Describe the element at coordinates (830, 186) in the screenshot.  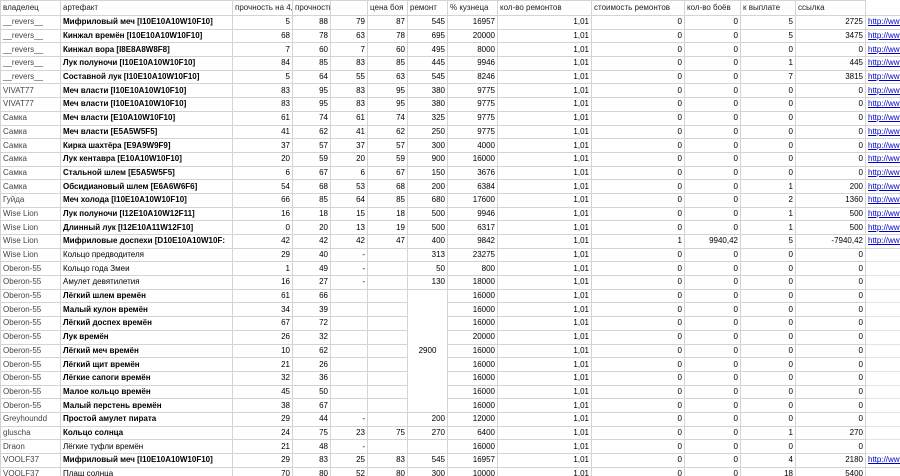
I see `payout-cell: 200` at that location.